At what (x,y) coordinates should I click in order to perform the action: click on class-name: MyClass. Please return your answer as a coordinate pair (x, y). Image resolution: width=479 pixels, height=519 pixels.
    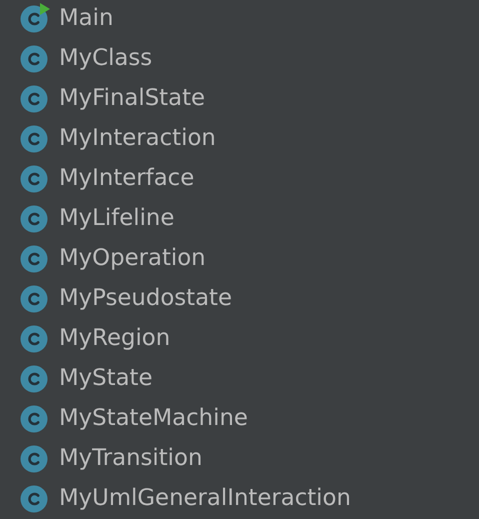
    Looking at the image, I should click on (105, 58).